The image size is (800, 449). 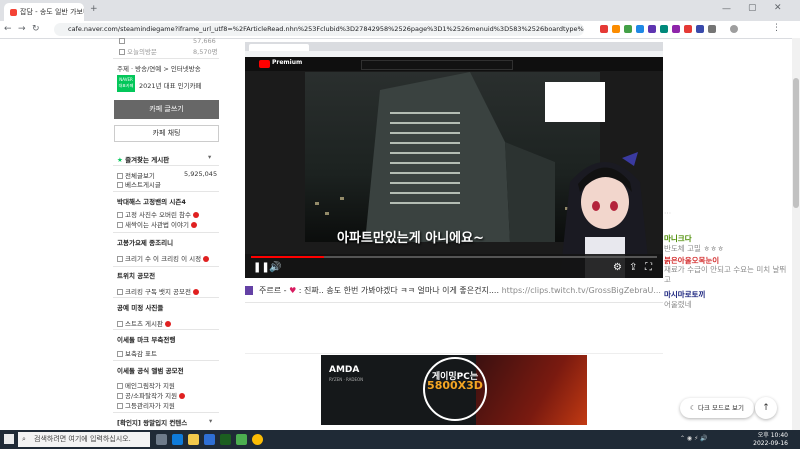 I want to click on board-item: 보축감 표트, so click(x=137, y=353).